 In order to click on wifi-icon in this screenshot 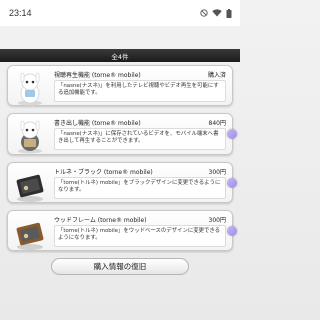, I will do `click(217, 13)`.